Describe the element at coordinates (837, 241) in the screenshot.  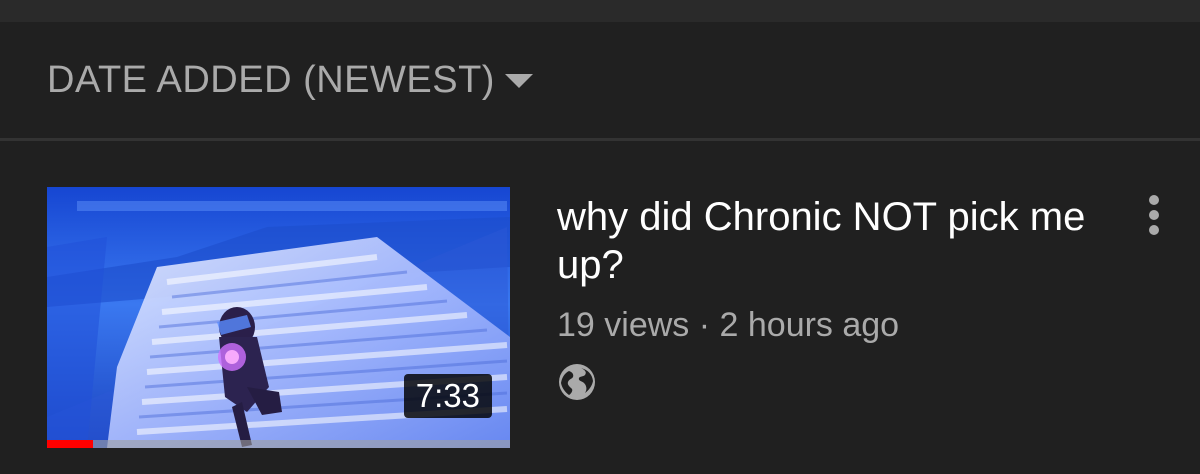
I see `video-title: why did Chronic NOT pick me up?` at that location.